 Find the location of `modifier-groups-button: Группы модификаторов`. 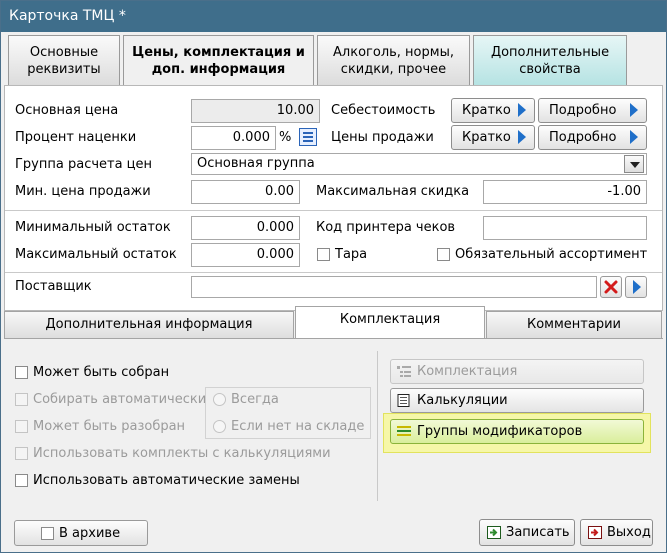

modifier-groups-button: Группы модификаторов is located at coordinates (517, 431).